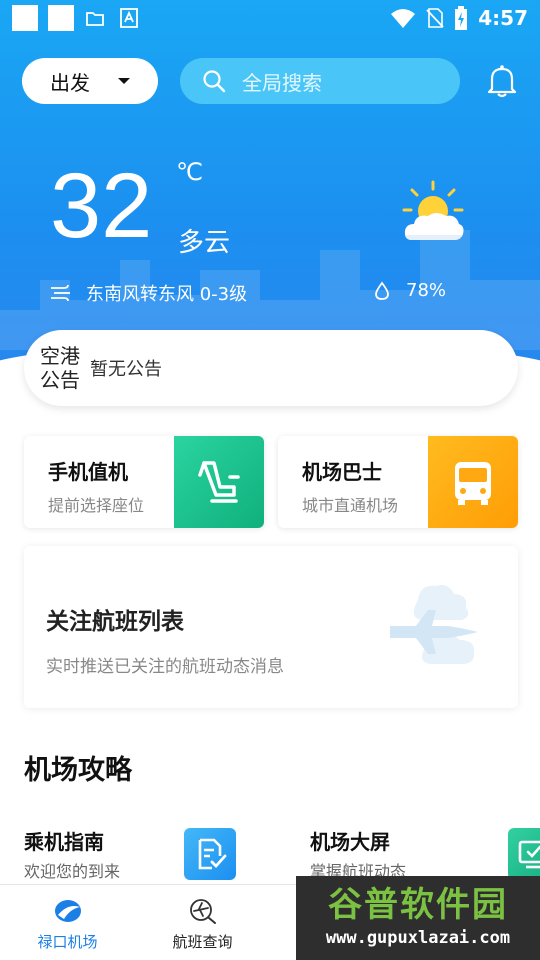 This screenshot has width=540, height=960. Describe the element at coordinates (270, 18) in the screenshot. I see `status-bar: 4:57` at that location.